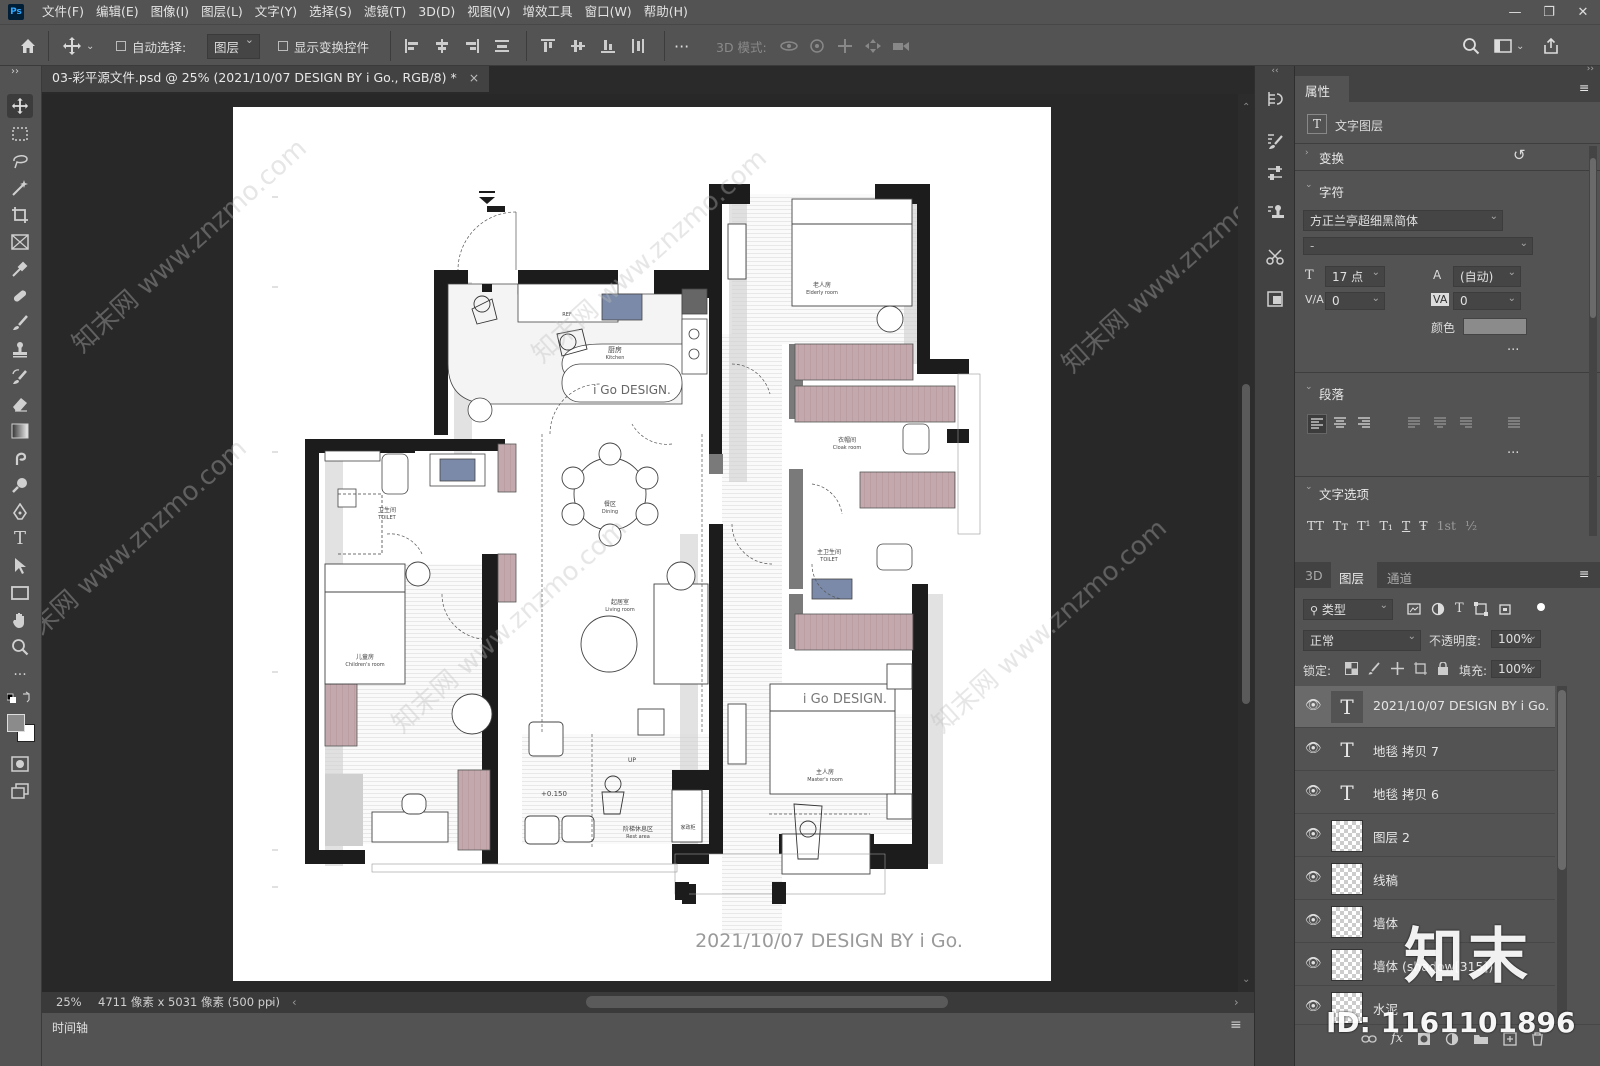 The height and width of the screenshot is (1066, 1600). Describe the element at coordinates (1438, 609) in the screenshot. I see `filter-adjustment-icon` at that location.